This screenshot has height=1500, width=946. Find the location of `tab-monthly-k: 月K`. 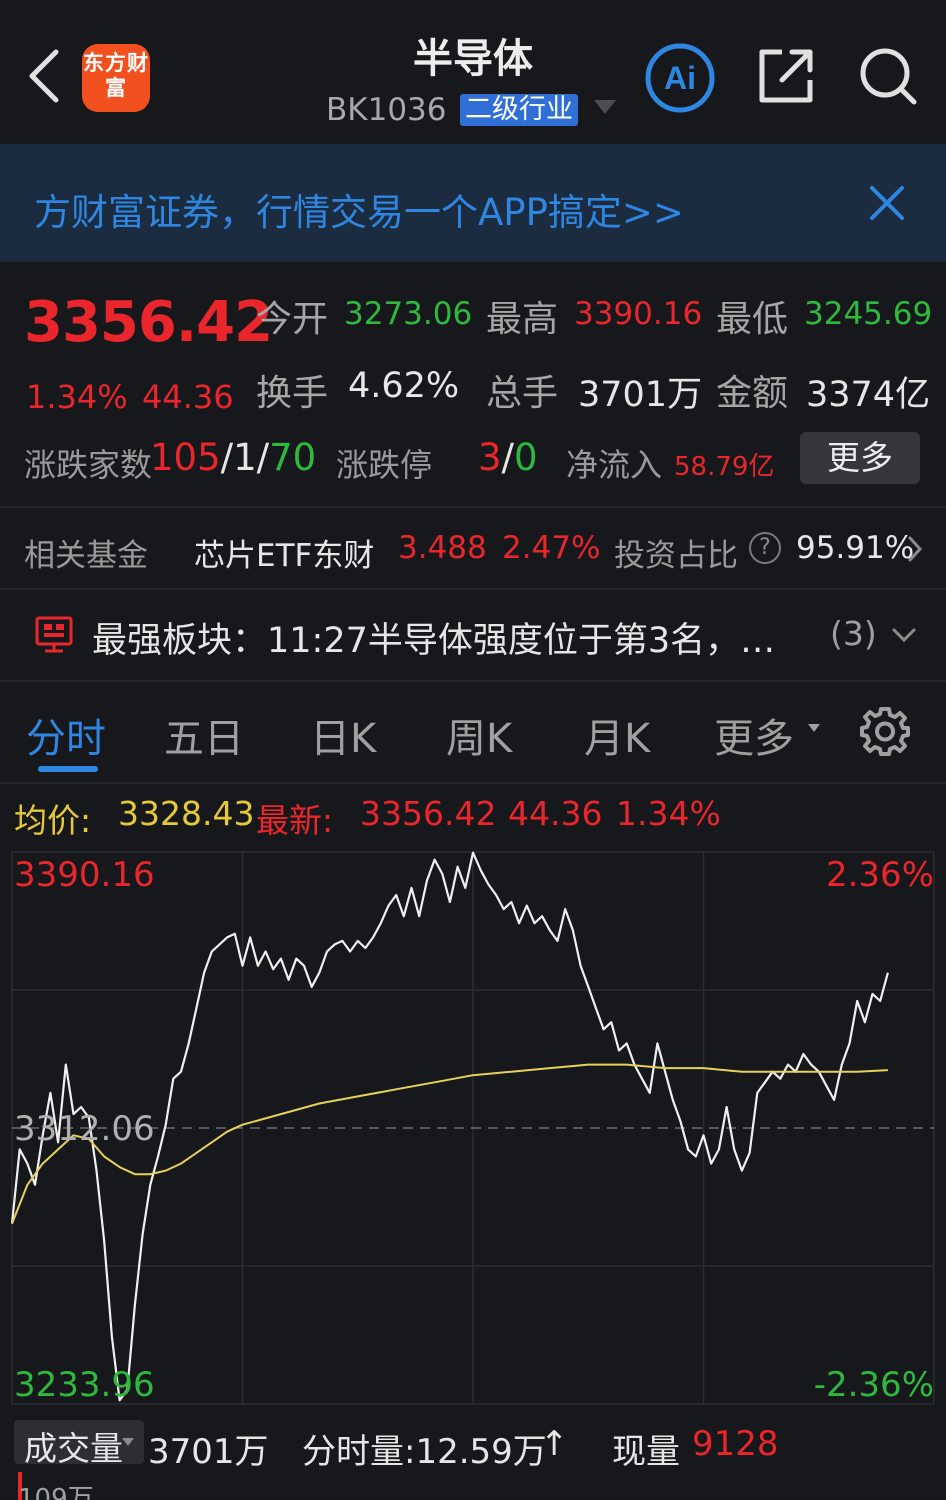

tab-monthly-k: 月K is located at coordinates (617, 735).